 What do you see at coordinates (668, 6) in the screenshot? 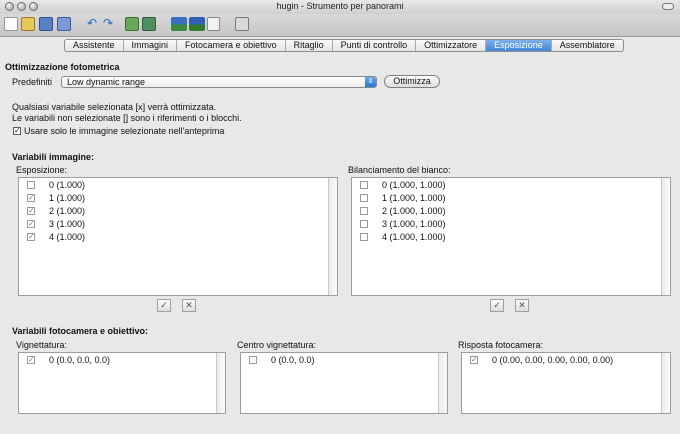
I see `toolbar-toggle-icon` at bounding box center [668, 6].